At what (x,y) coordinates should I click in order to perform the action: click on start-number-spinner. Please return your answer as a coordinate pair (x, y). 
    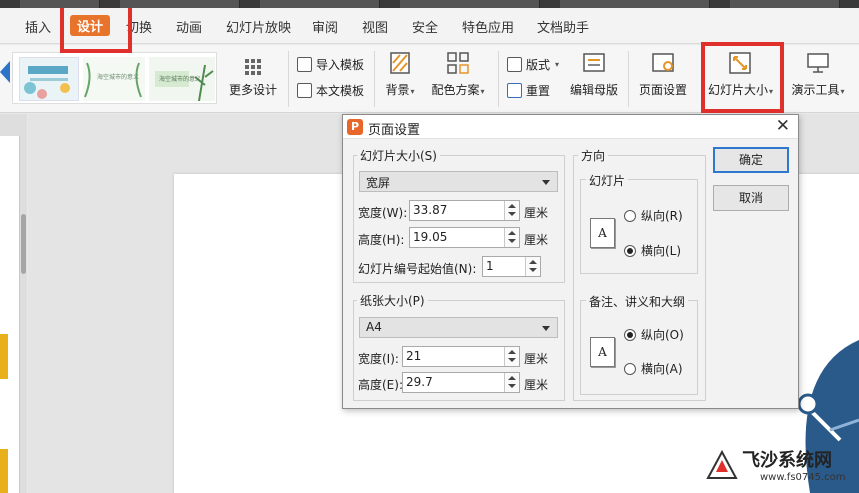
    Looking at the image, I should click on (532, 266).